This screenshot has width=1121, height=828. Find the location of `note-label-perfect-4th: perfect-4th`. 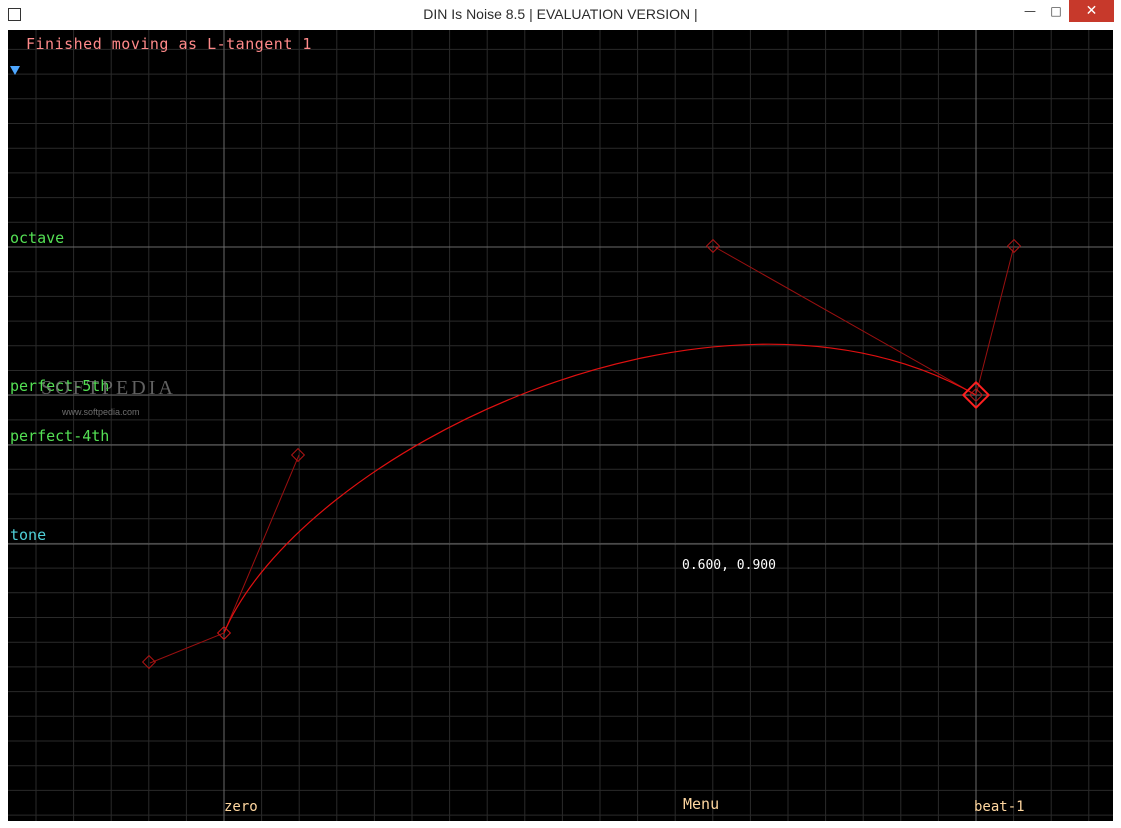

note-label-perfect-4th: perfect-4th is located at coordinates (60, 436).